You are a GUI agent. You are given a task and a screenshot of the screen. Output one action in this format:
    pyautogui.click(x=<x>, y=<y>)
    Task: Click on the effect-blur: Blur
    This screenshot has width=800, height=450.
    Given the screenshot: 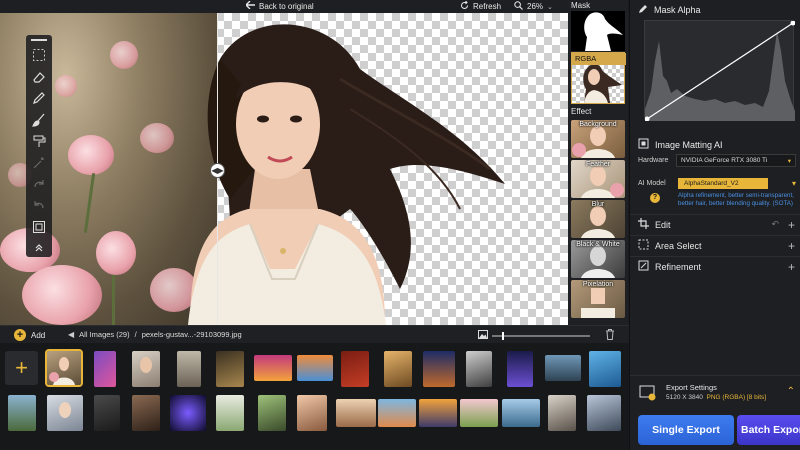 What is the action you would take?
    pyautogui.click(x=598, y=219)
    